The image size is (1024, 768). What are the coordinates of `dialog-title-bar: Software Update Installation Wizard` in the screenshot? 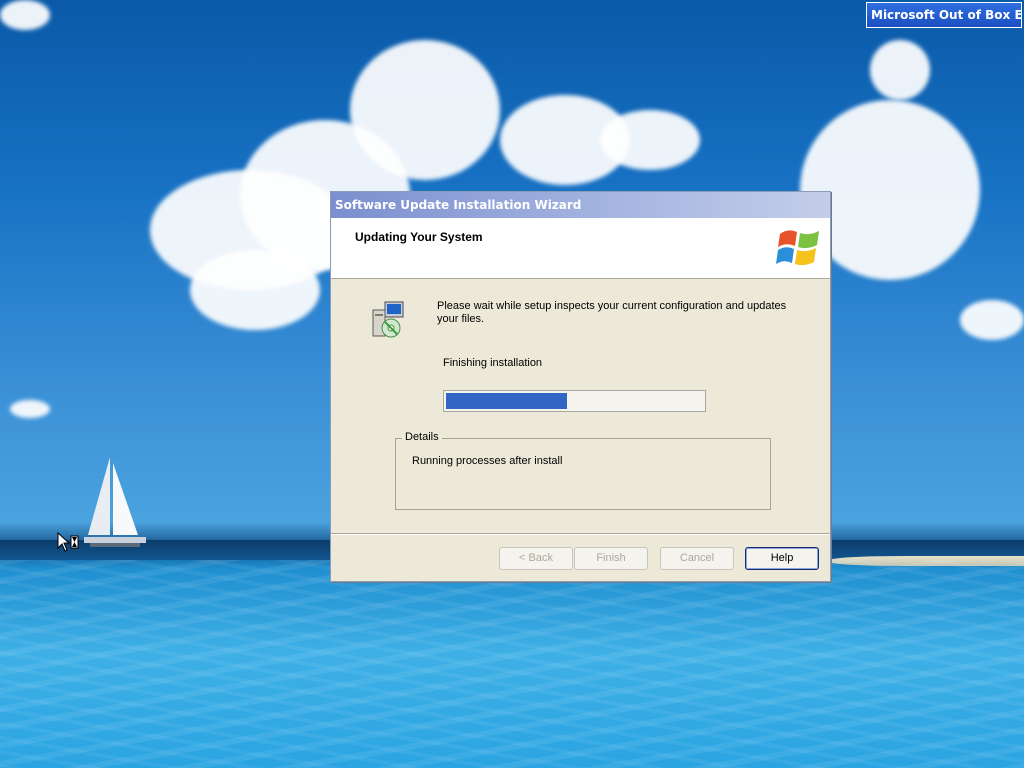 It's located at (580, 205).